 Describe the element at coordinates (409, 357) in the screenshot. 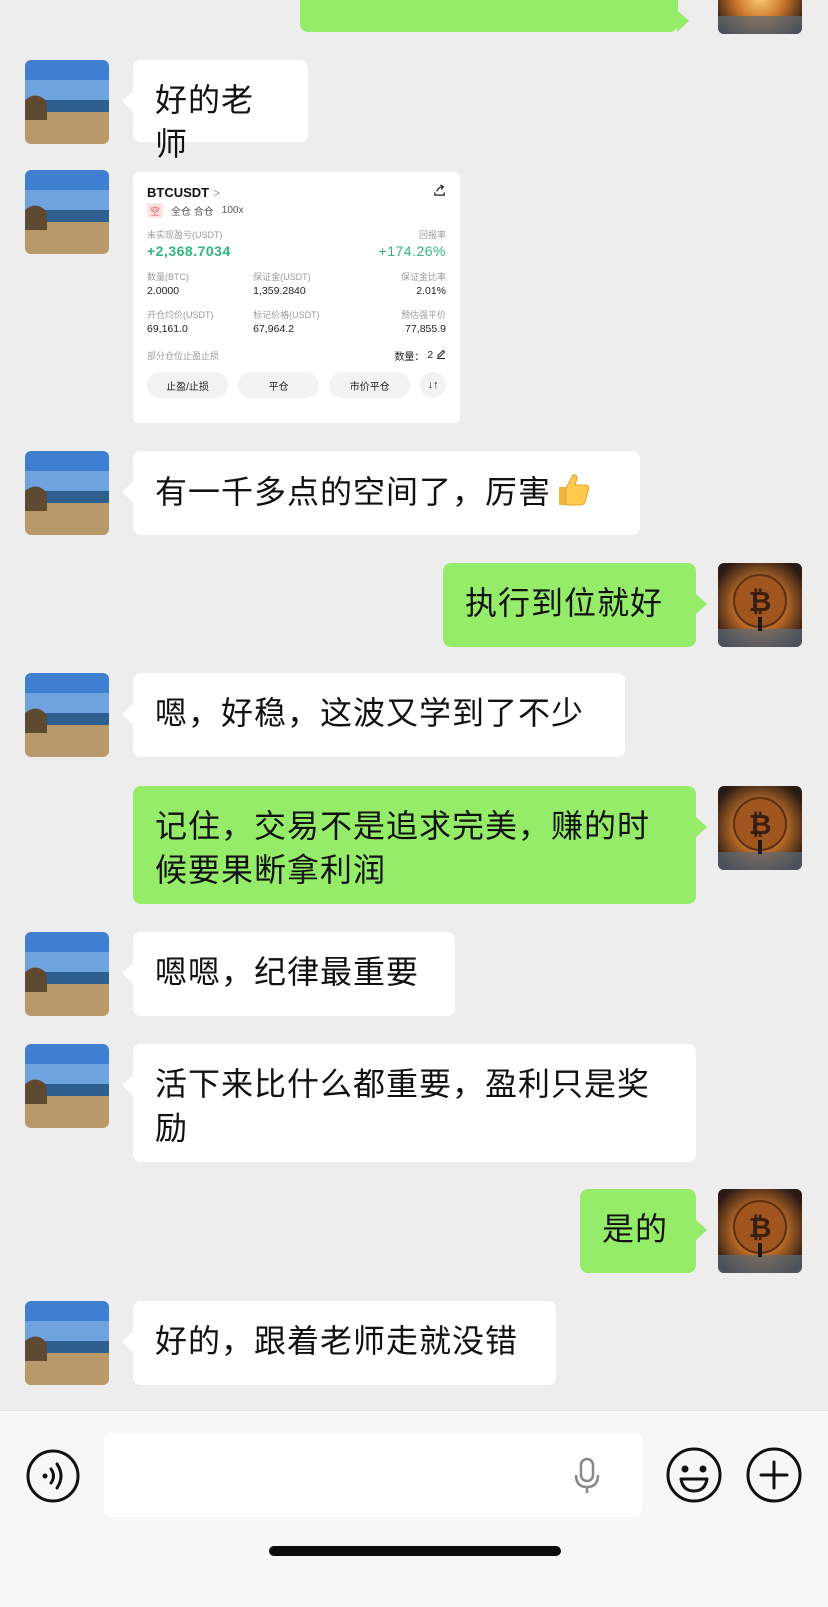

I see `count-label: 数量：` at that location.